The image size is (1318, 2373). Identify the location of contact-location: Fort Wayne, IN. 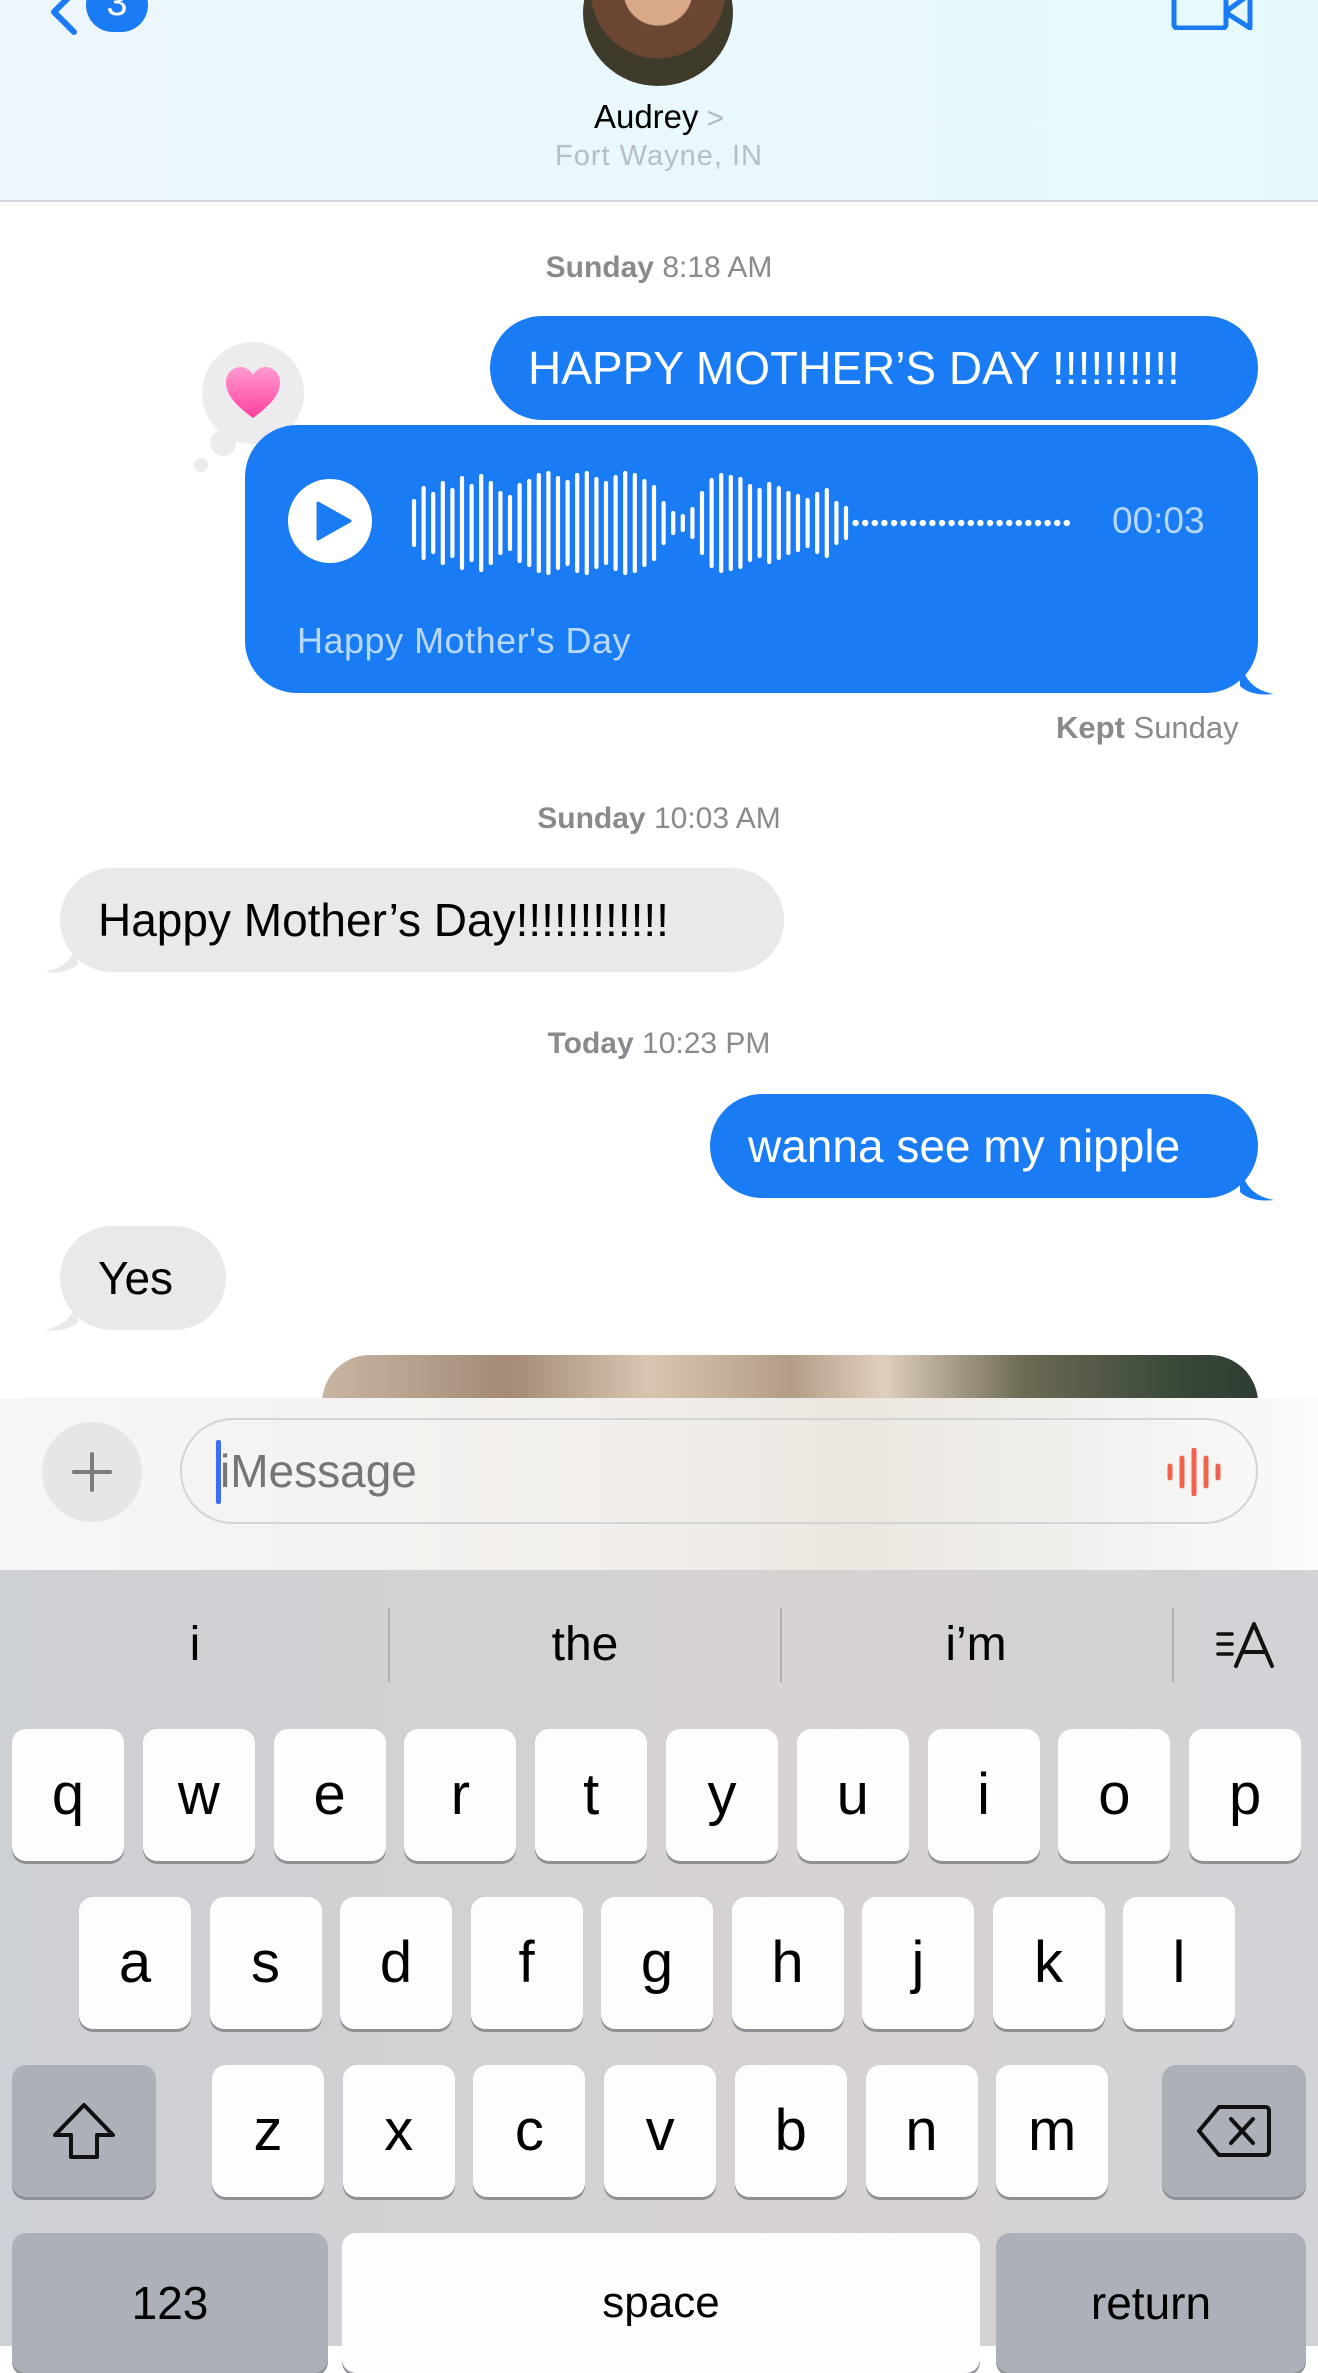
(659, 156).